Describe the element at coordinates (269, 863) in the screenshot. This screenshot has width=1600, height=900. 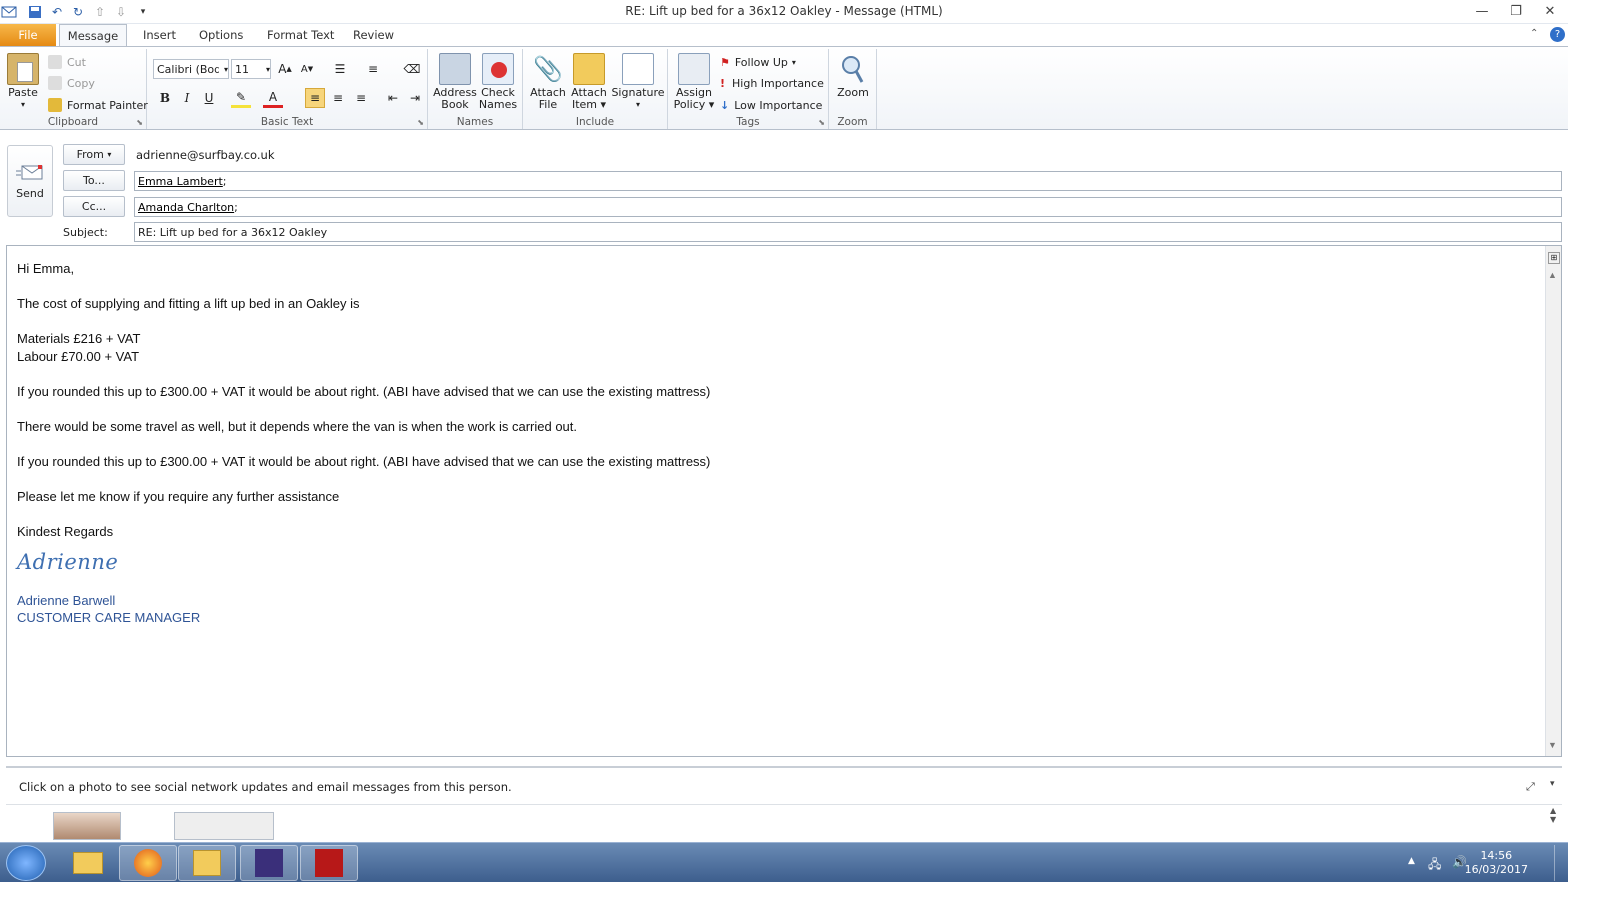
I see `app-grid-icon` at that location.